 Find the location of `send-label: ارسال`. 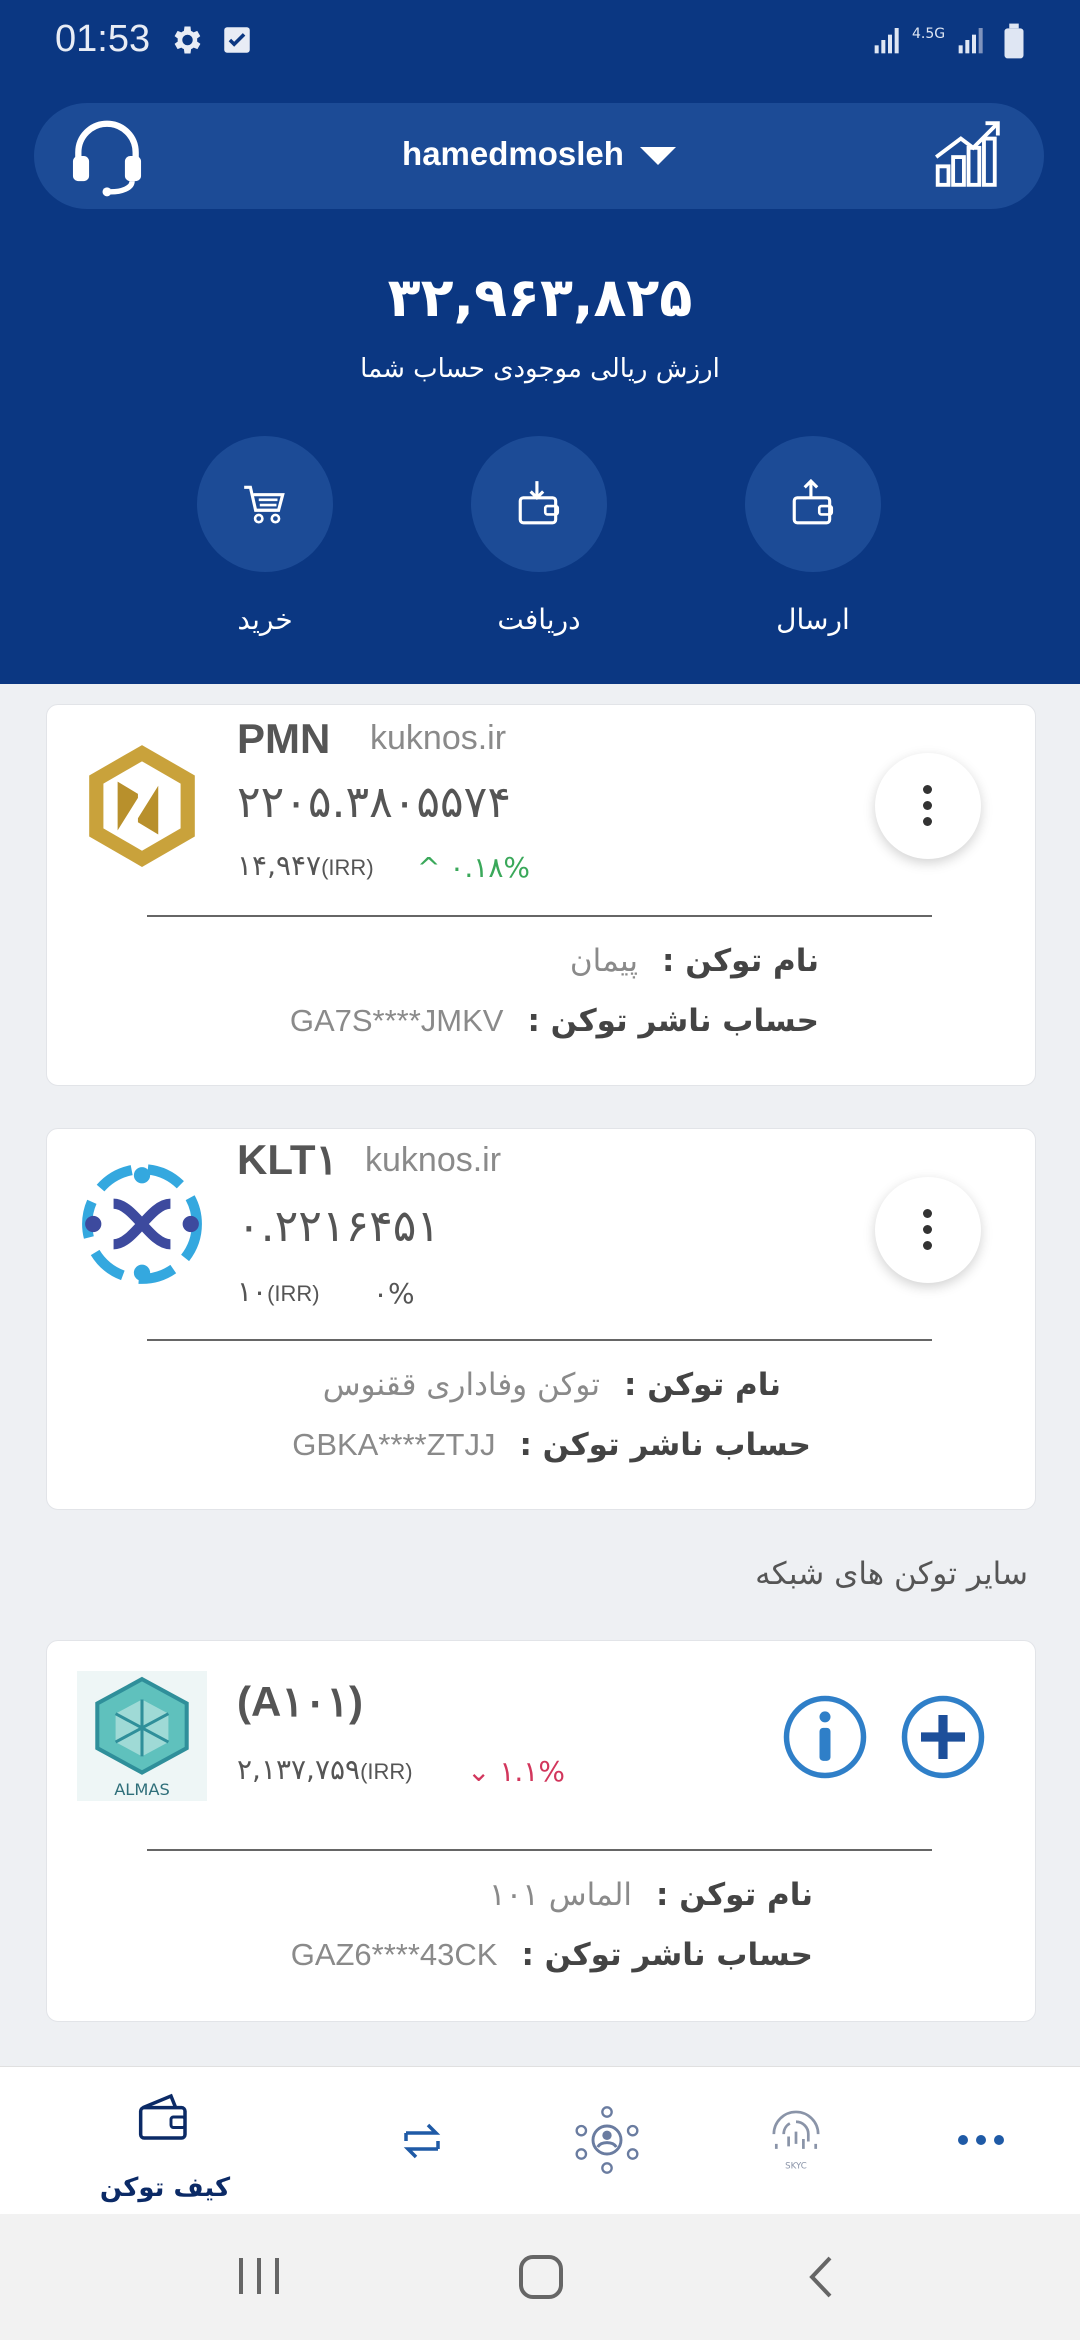

send-label: ارسال is located at coordinates (813, 619).